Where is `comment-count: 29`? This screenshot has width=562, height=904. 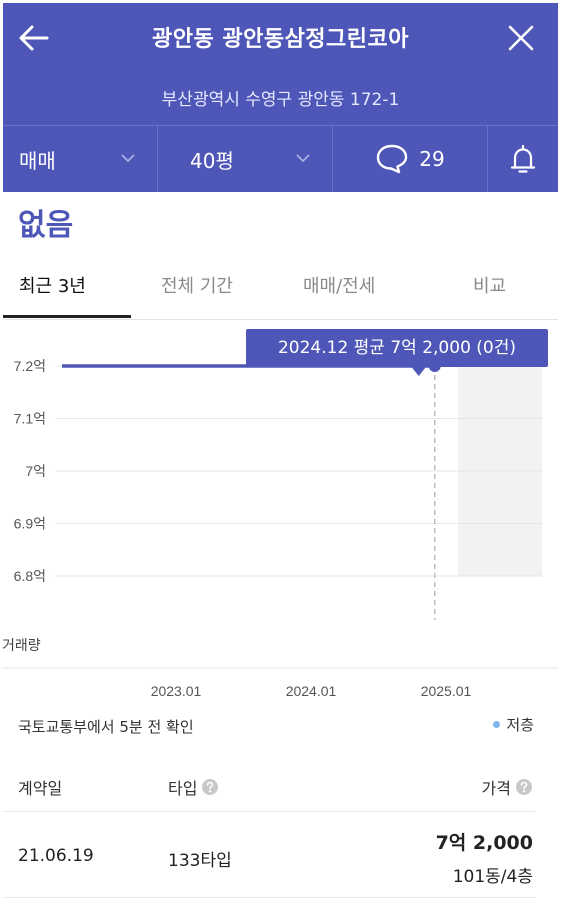
comment-count: 29 is located at coordinates (432, 159).